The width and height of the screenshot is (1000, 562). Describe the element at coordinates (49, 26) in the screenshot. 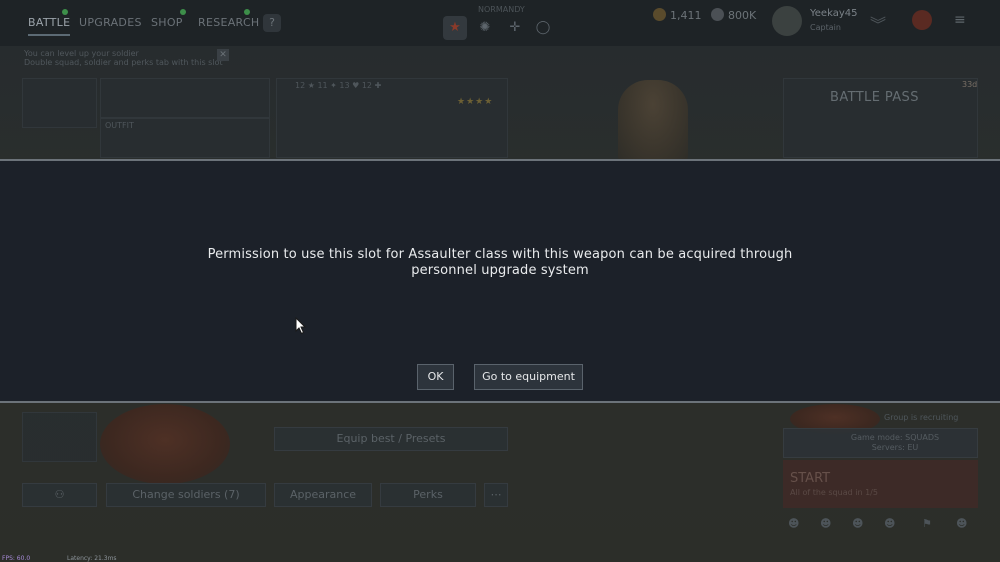

I see `tab-battle: BATTLE` at that location.